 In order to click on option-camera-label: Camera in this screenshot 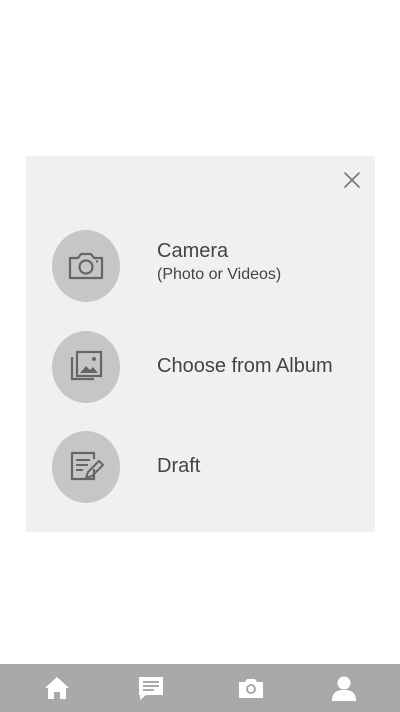, I will do `click(193, 251)`.